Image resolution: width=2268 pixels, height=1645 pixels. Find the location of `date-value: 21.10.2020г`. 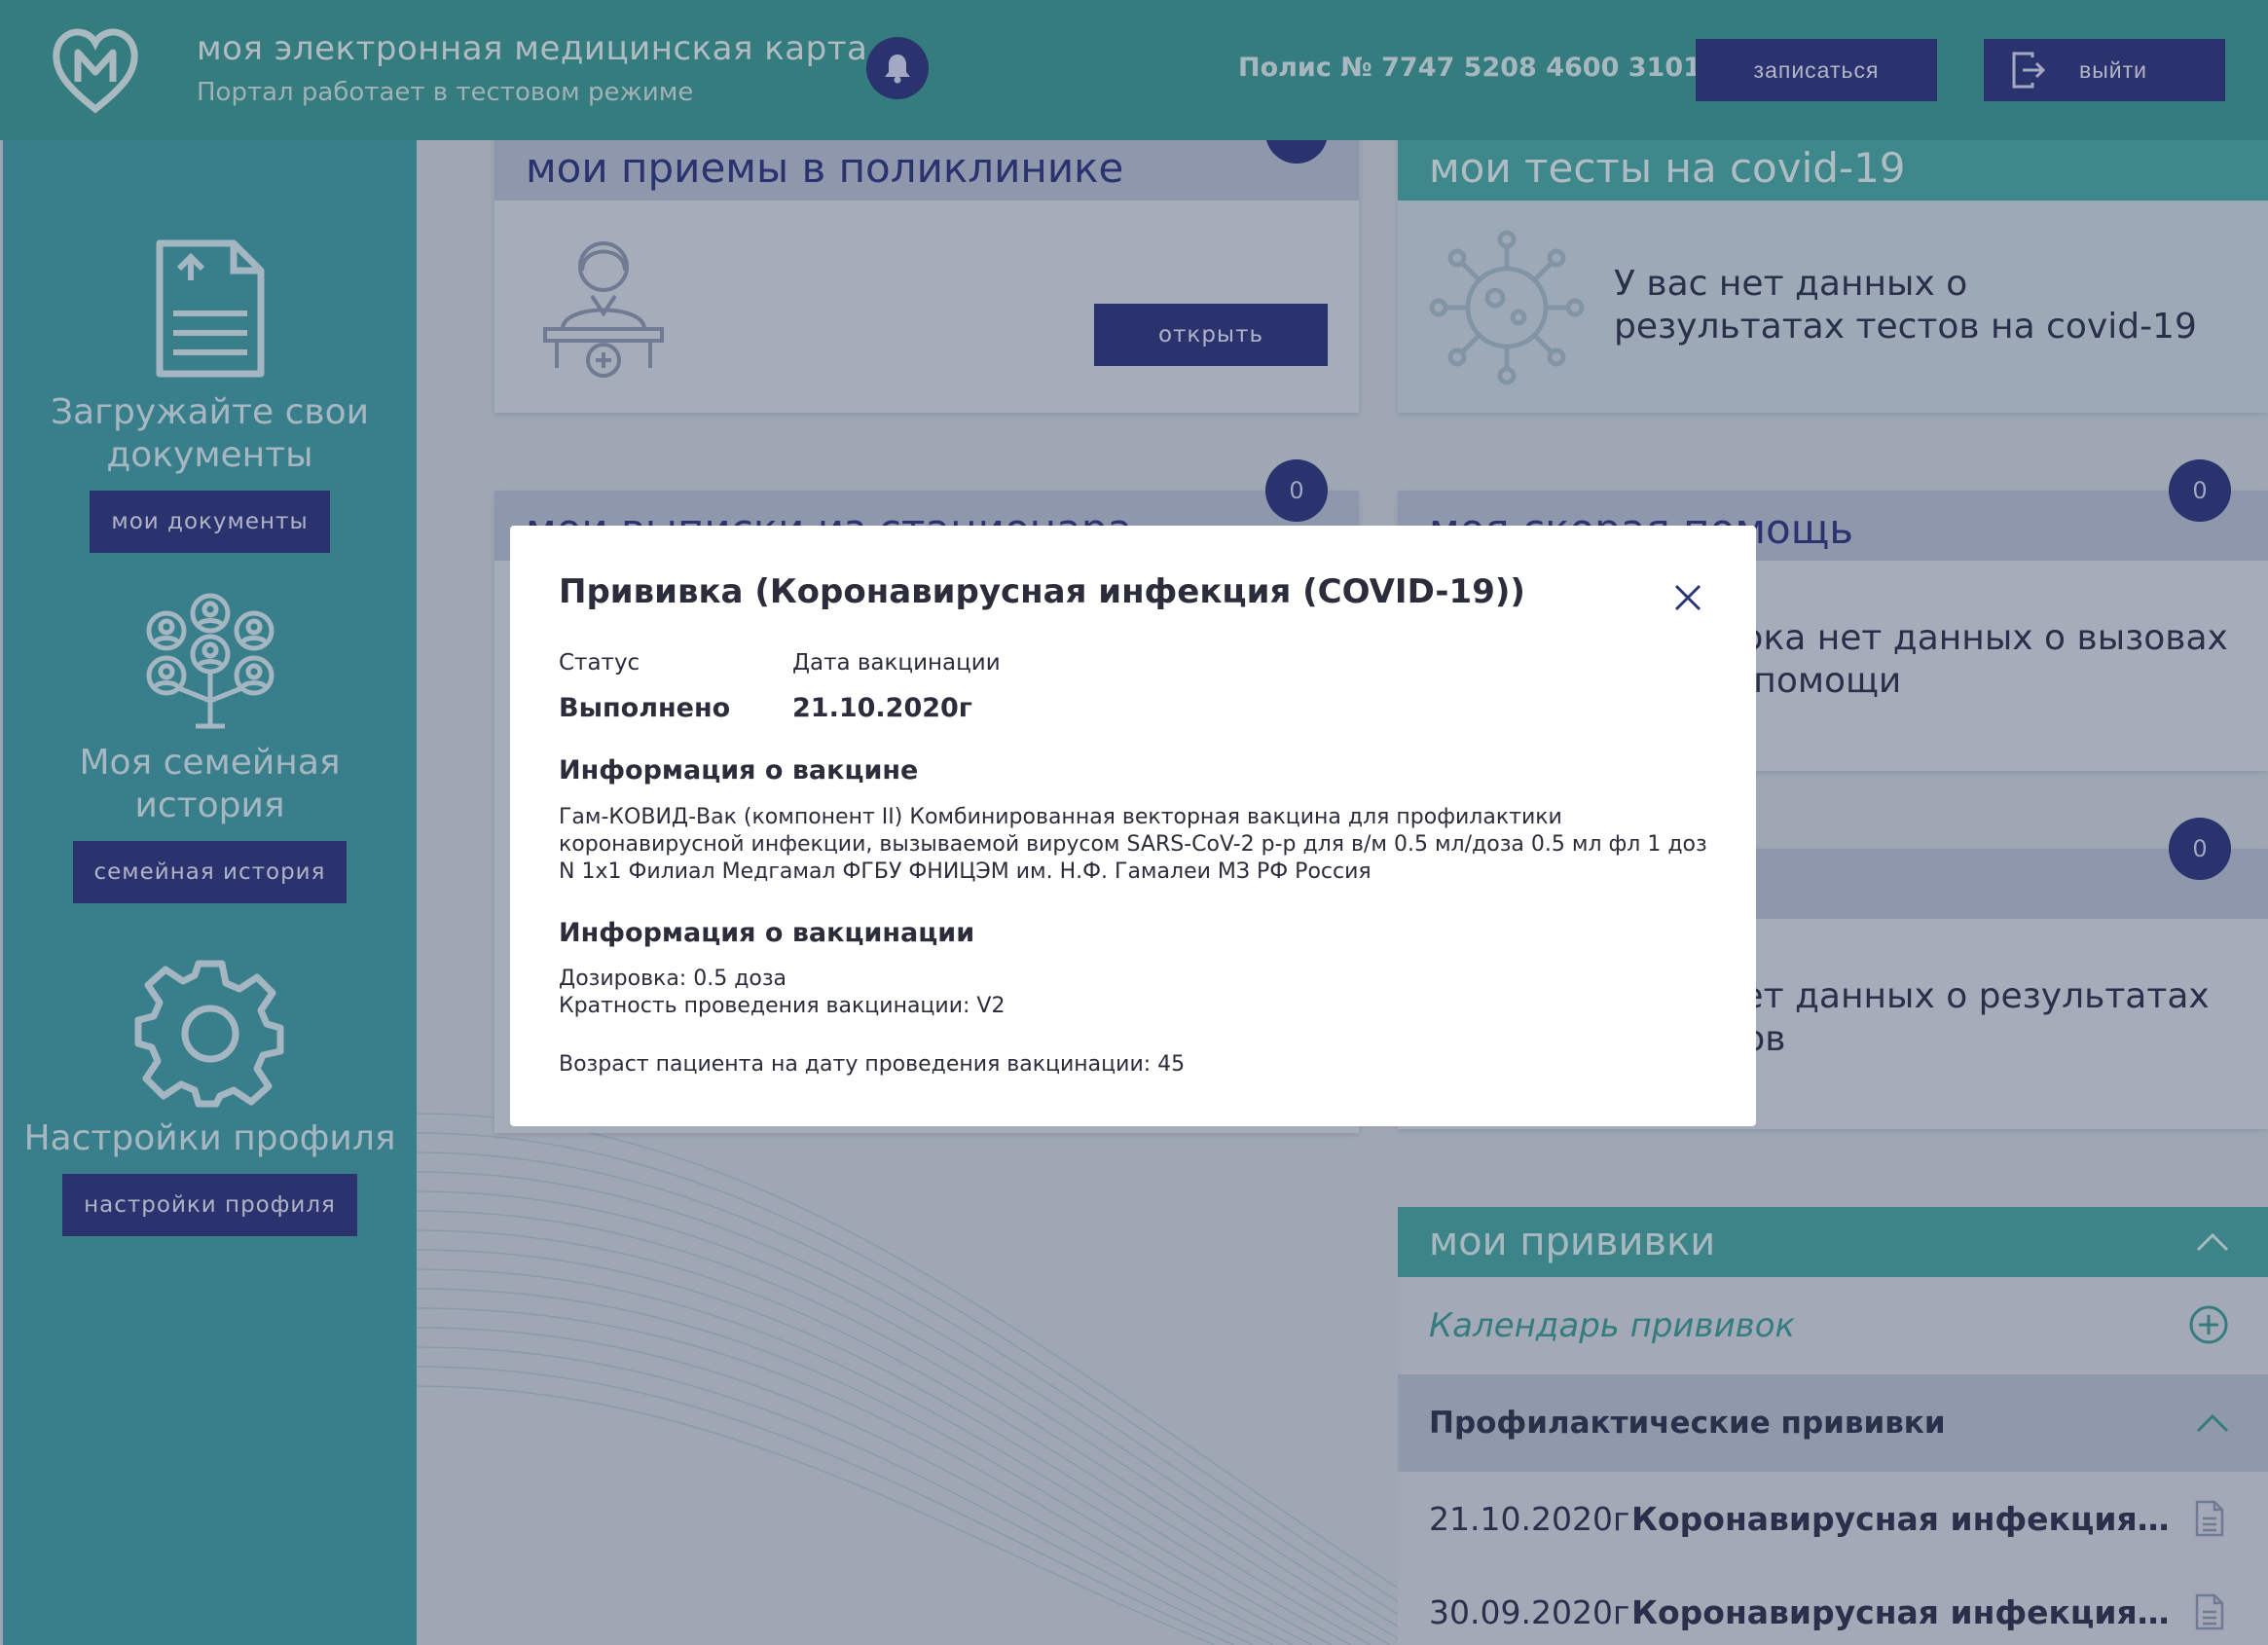

date-value: 21.10.2020г is located at coordinates (882, 708).